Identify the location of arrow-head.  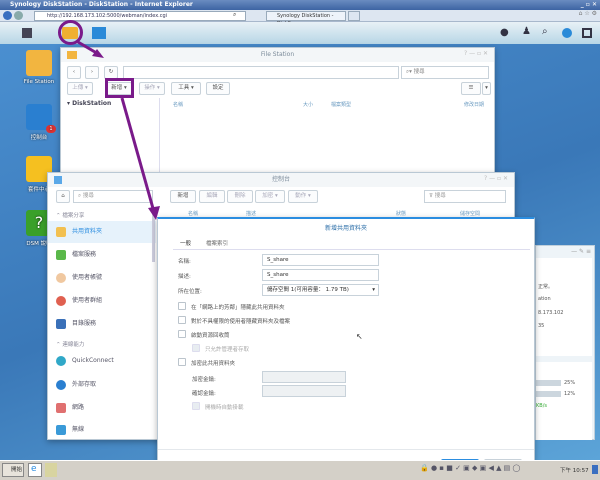
(154, 213).